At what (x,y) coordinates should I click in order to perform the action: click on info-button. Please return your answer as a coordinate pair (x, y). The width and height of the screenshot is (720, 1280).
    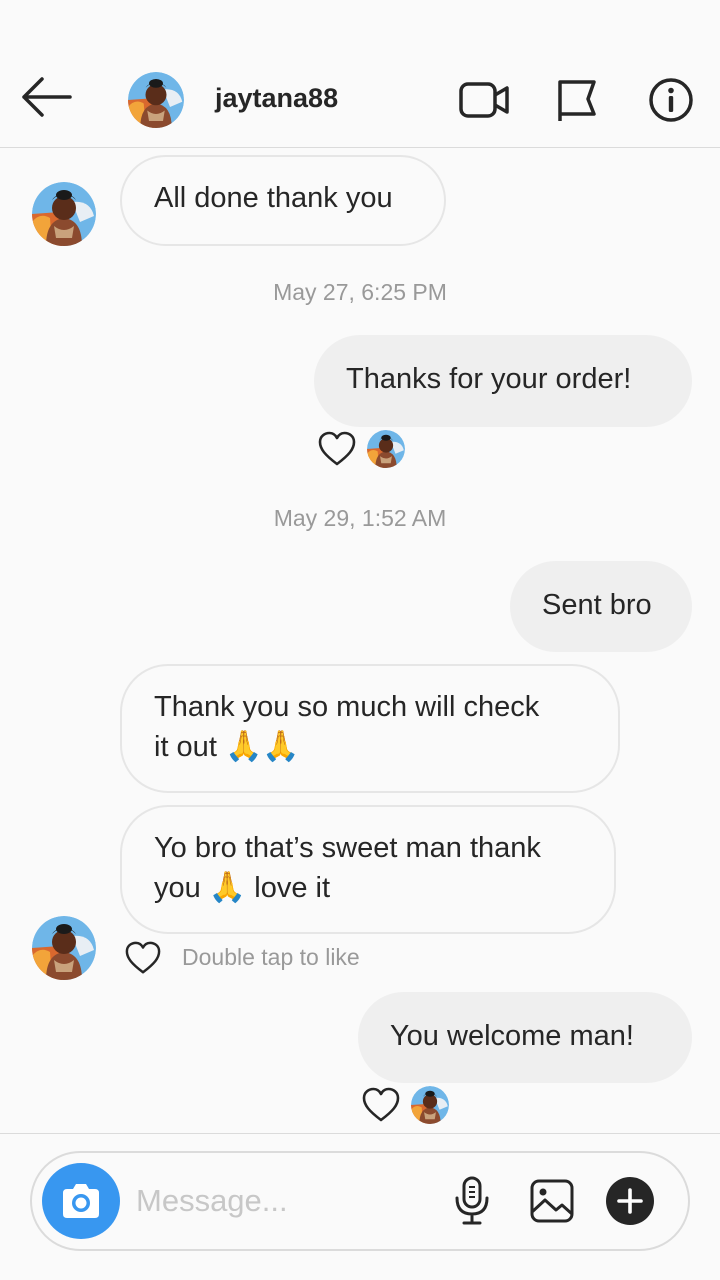
    Looking at the image, I should click on (671, 100).